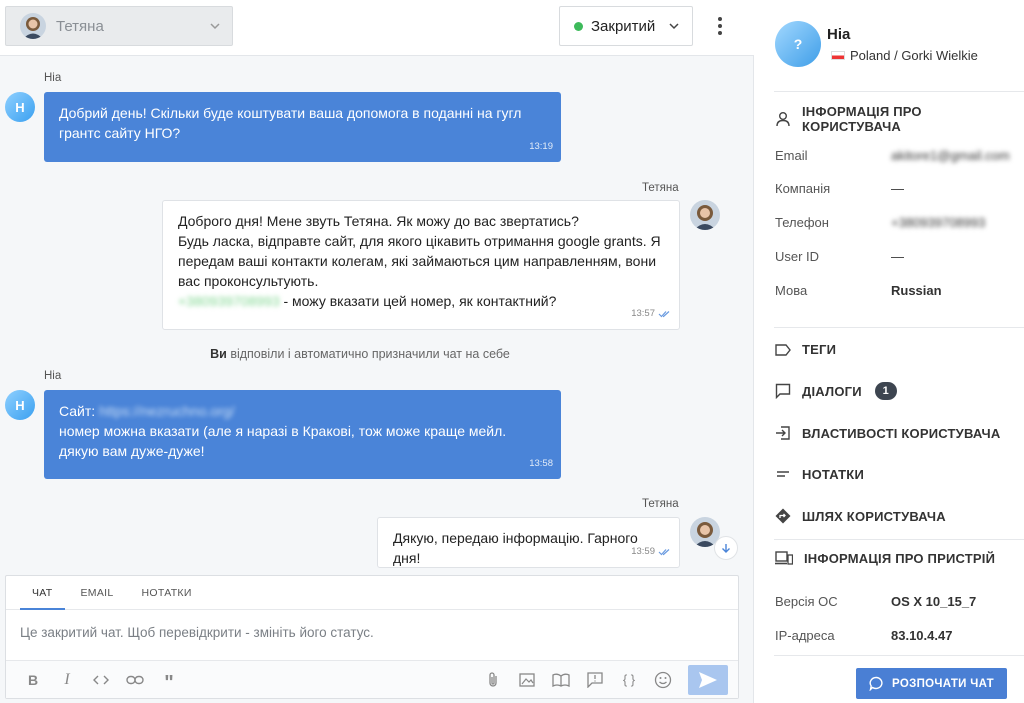 This screenshot has width=1024, height=703. What do you see at coordinates (372, 679) in the screenshot?
I see `composer-toolbar: B I " { }` at bounding box center [372, 679].